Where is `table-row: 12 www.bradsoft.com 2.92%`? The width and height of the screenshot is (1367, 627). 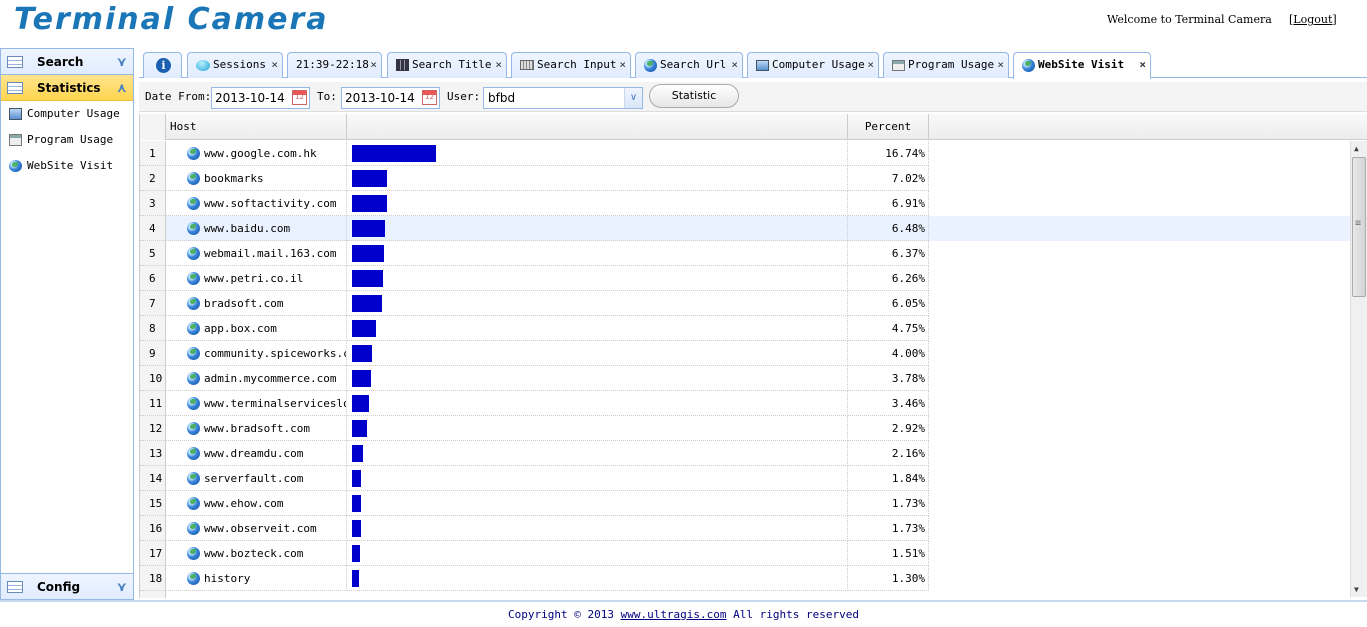
table-row: 12 www.bradsoft.com 2.92% is located at coordinates (745, 428).